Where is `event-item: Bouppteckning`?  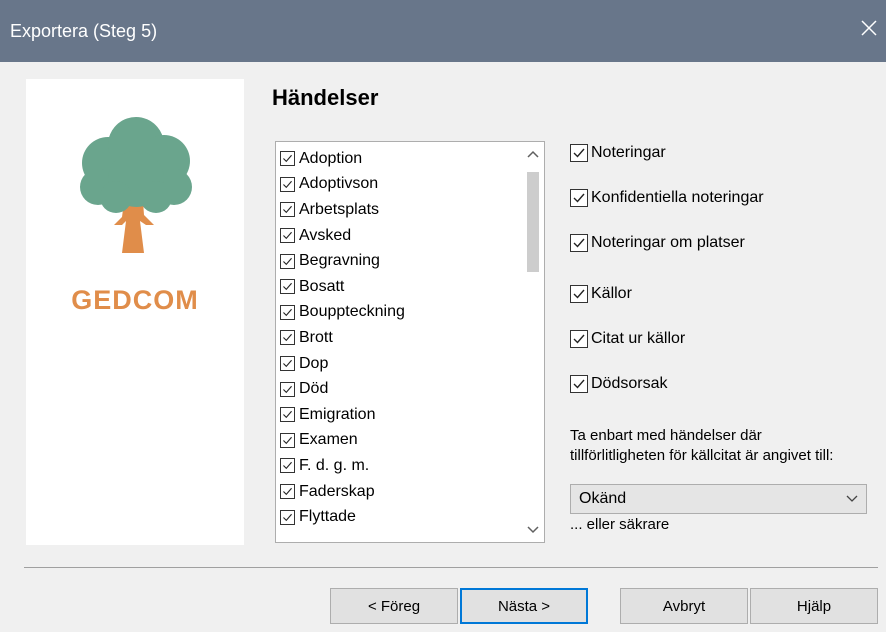
event-item: Bouppteckning is located at coordinates (400, 313).